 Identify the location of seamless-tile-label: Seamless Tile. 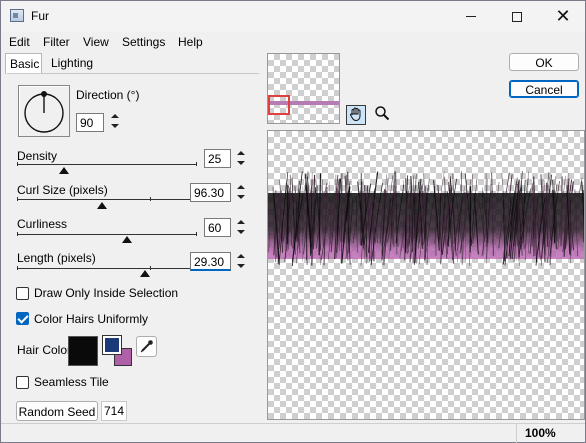
(71, 382).